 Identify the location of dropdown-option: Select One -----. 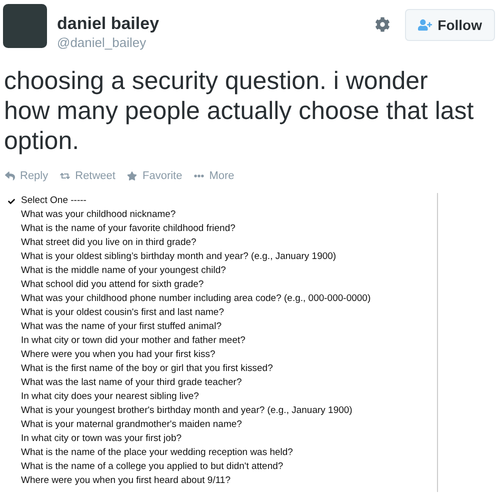
(219, 201).